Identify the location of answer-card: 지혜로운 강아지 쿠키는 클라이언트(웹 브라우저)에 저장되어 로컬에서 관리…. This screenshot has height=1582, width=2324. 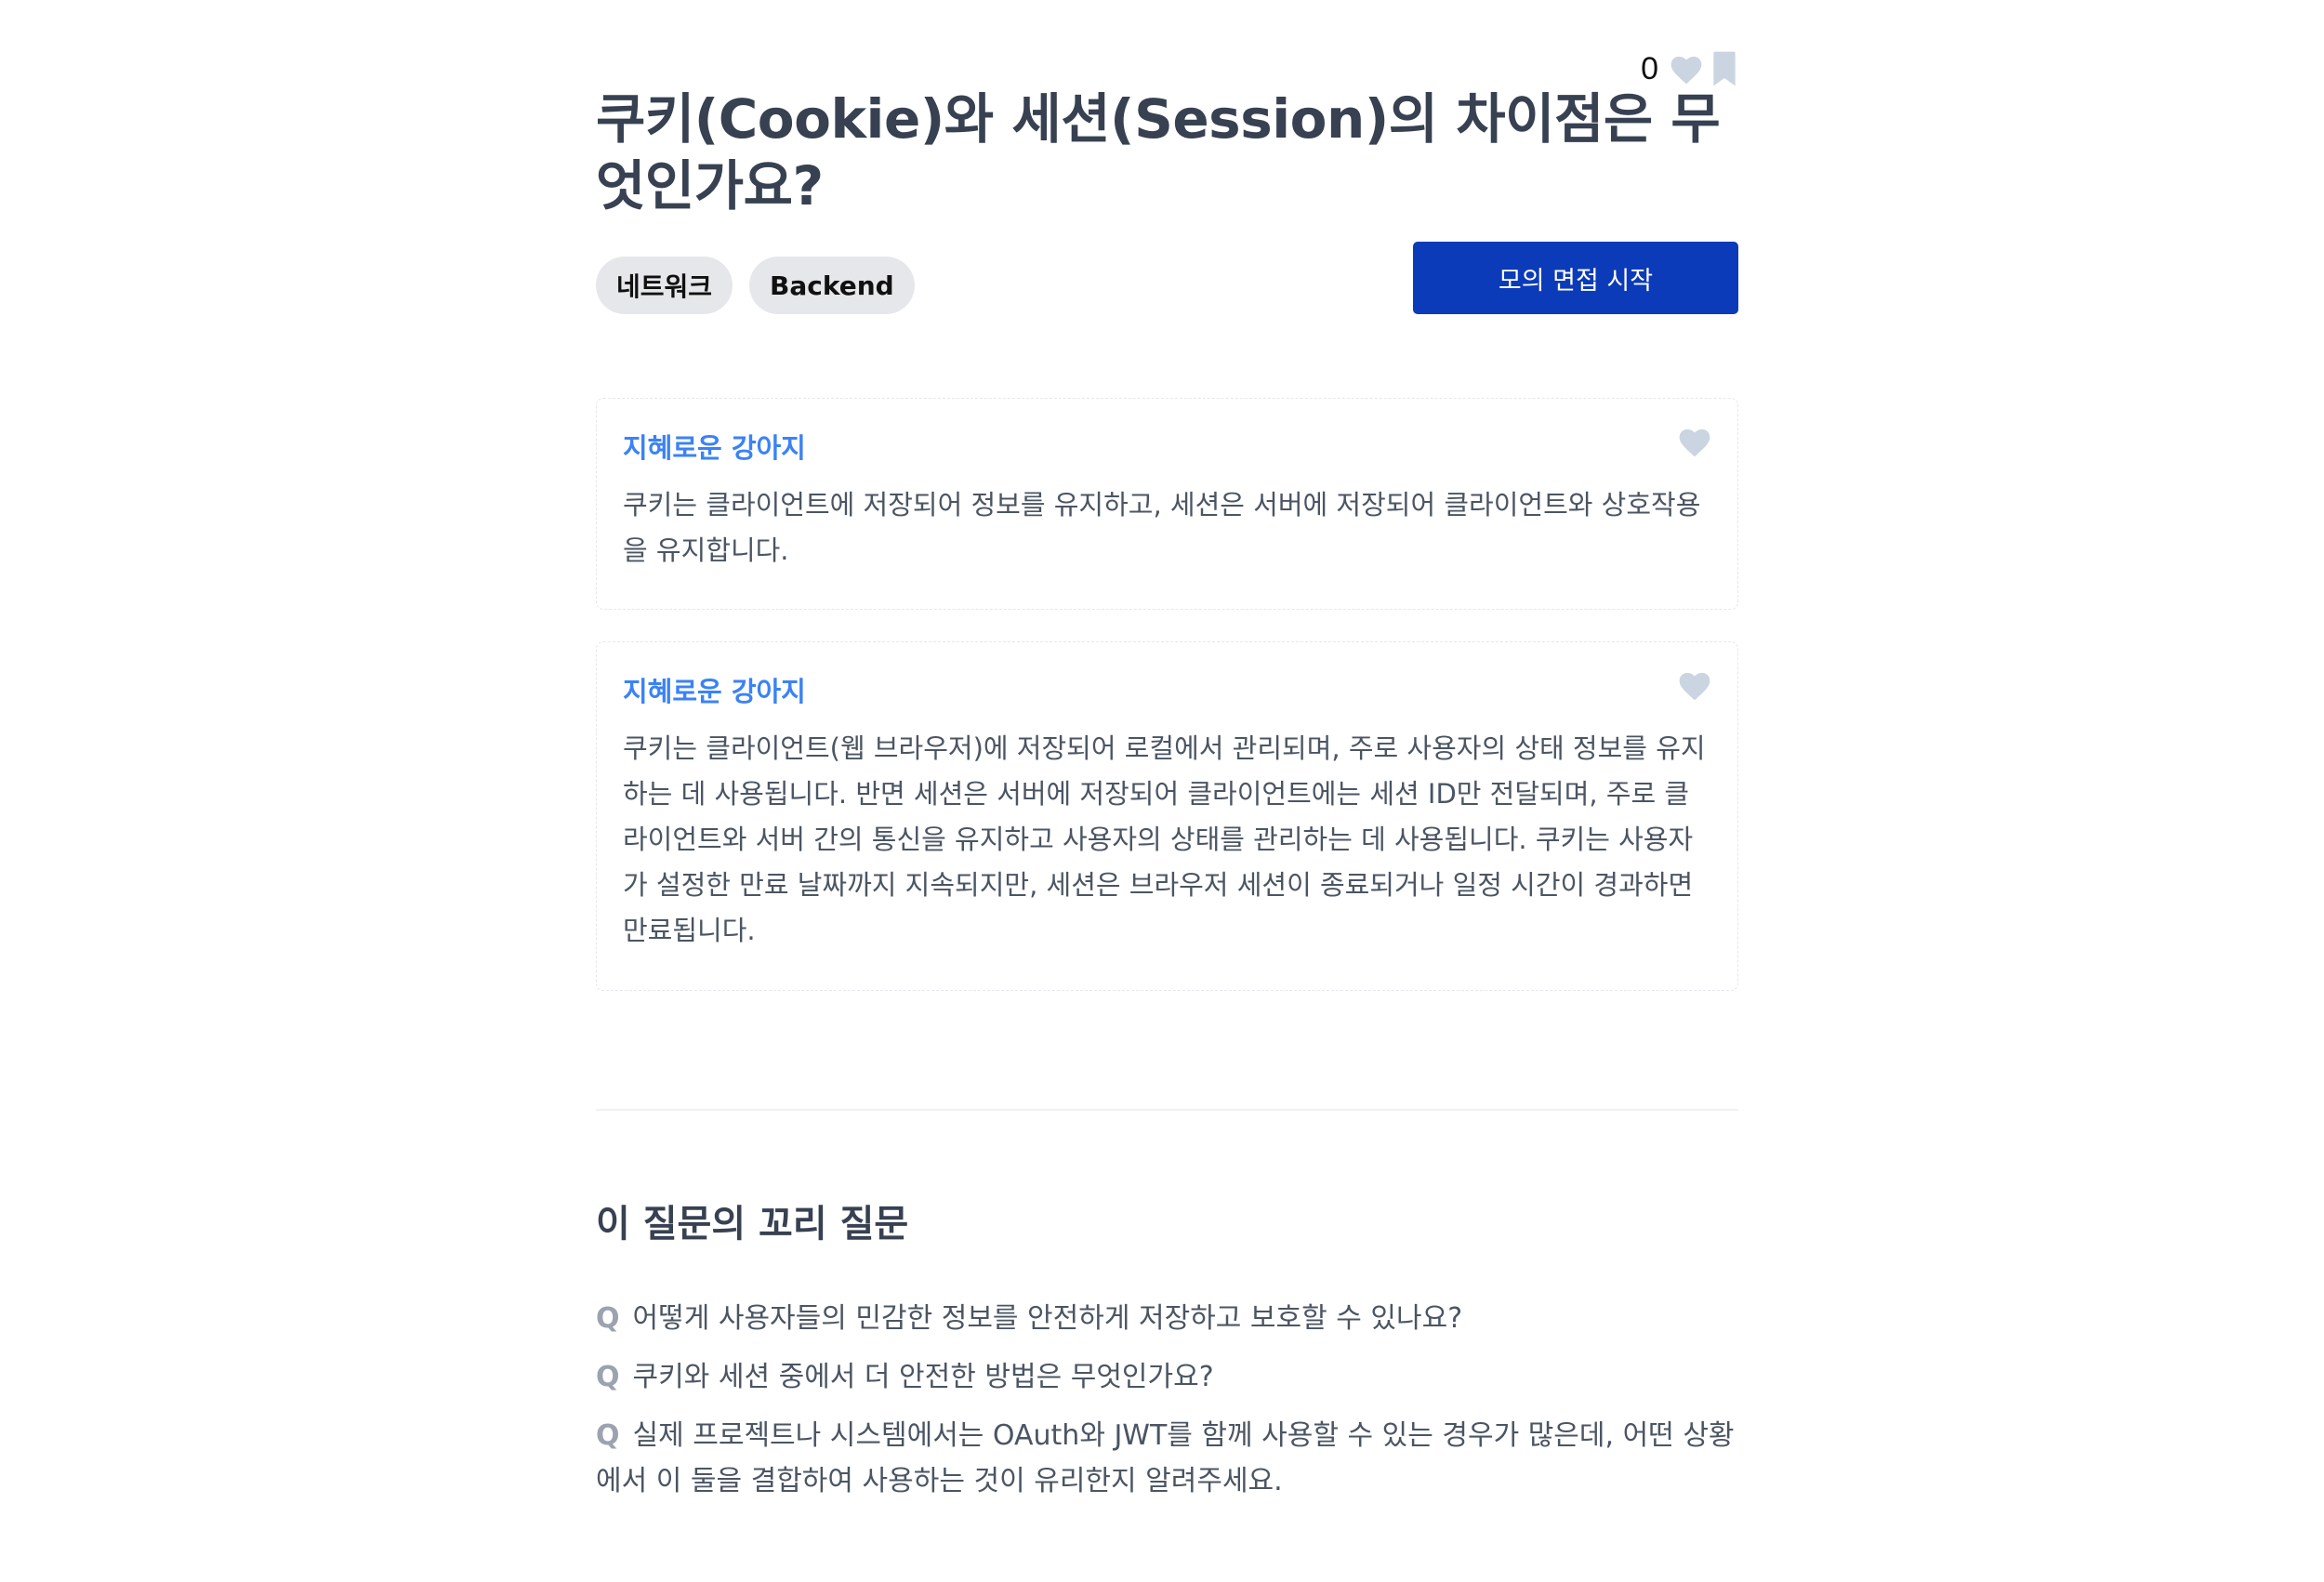
(1167, 816).